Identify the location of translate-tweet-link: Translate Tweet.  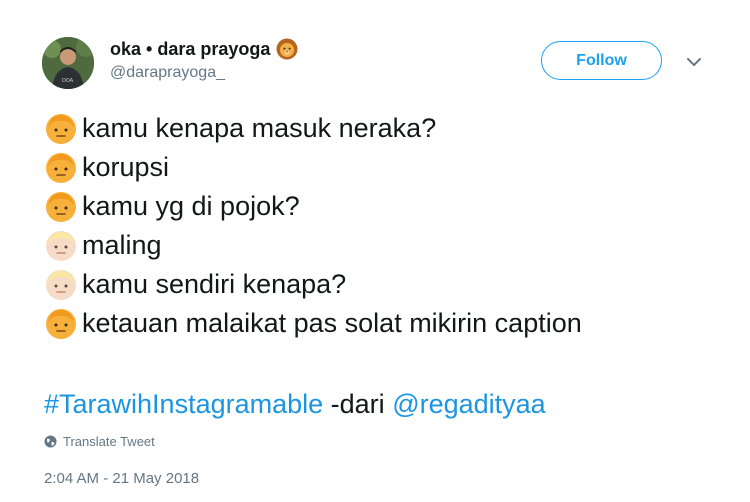
(99, 441).